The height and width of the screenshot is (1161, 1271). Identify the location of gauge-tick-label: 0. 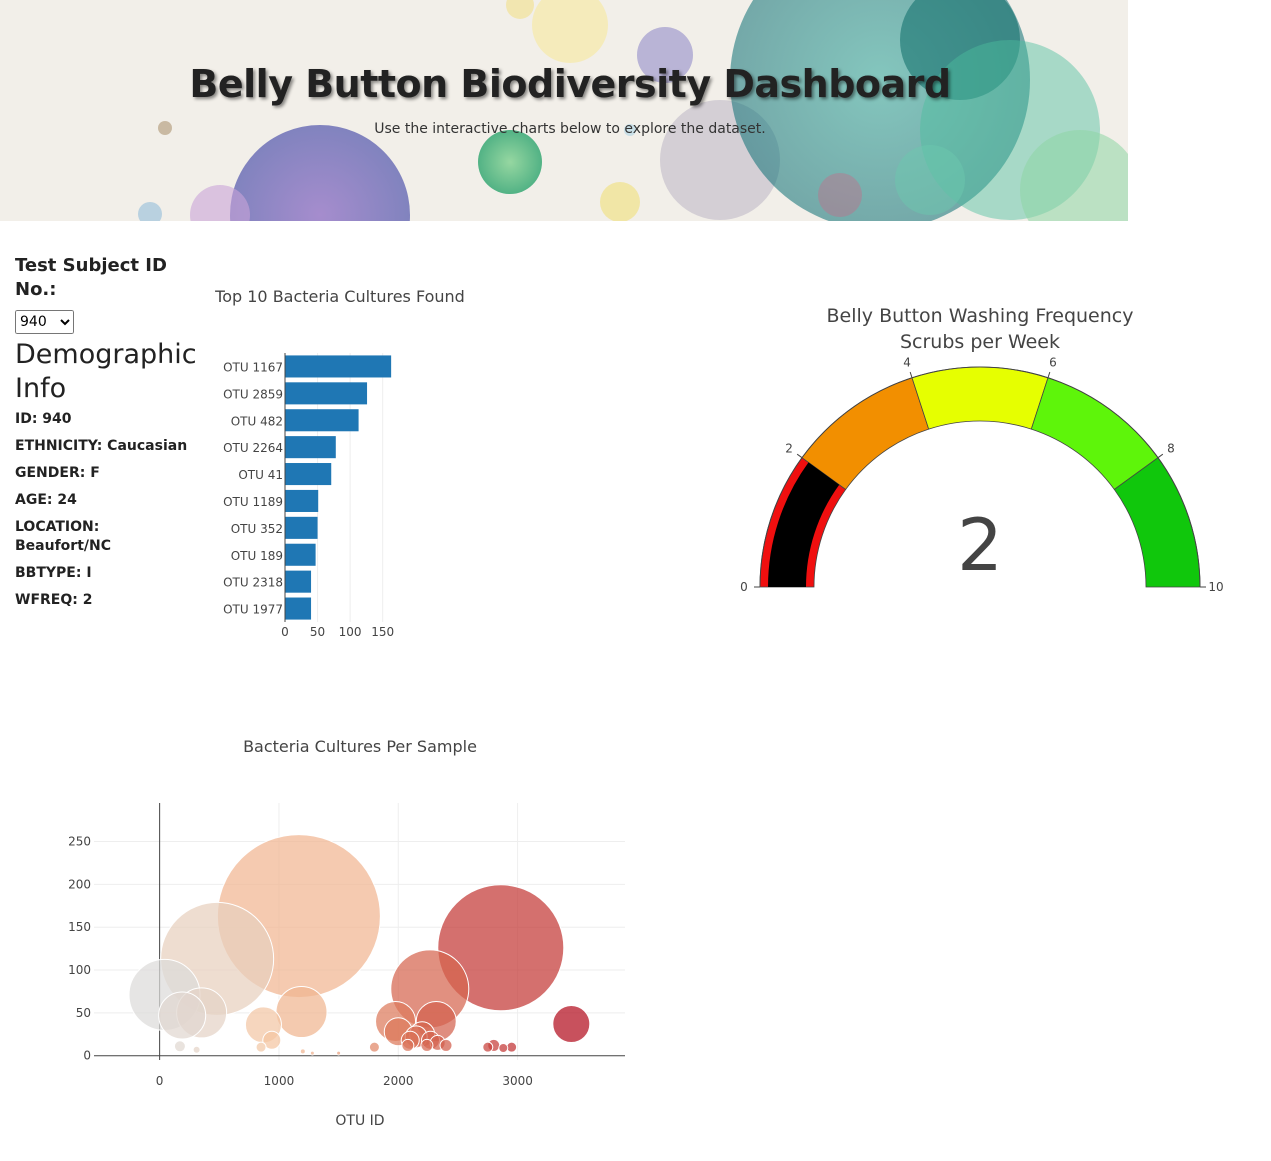
(744, 587).